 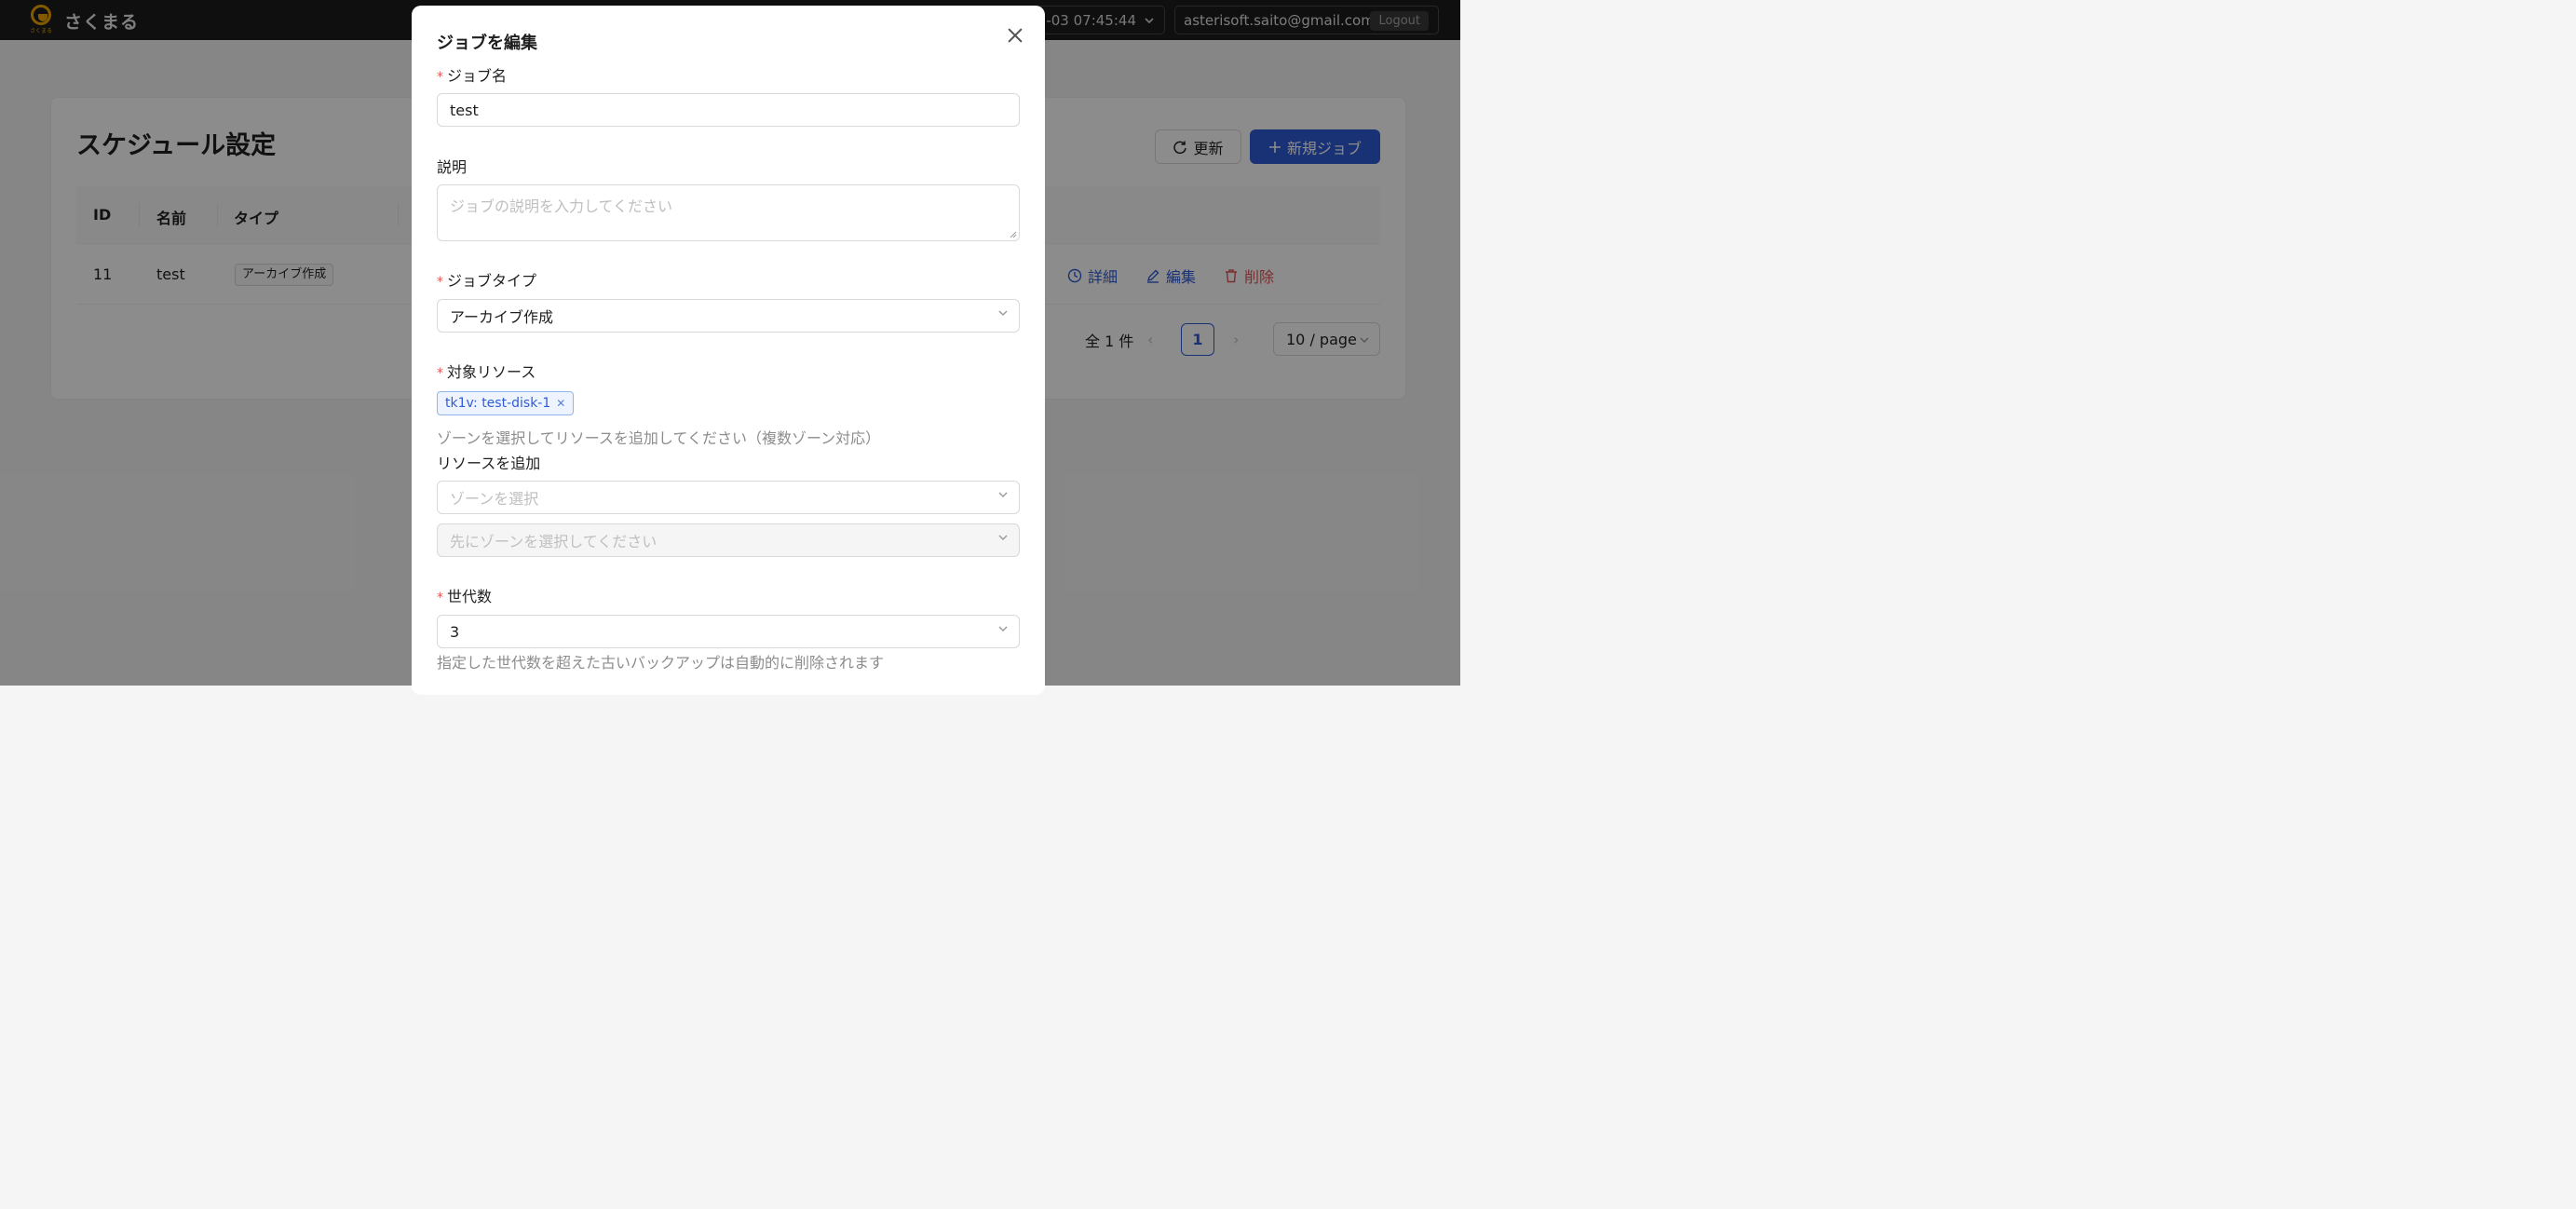 I want to click on generations-label: * 世代数, so click(x=464, y=595).